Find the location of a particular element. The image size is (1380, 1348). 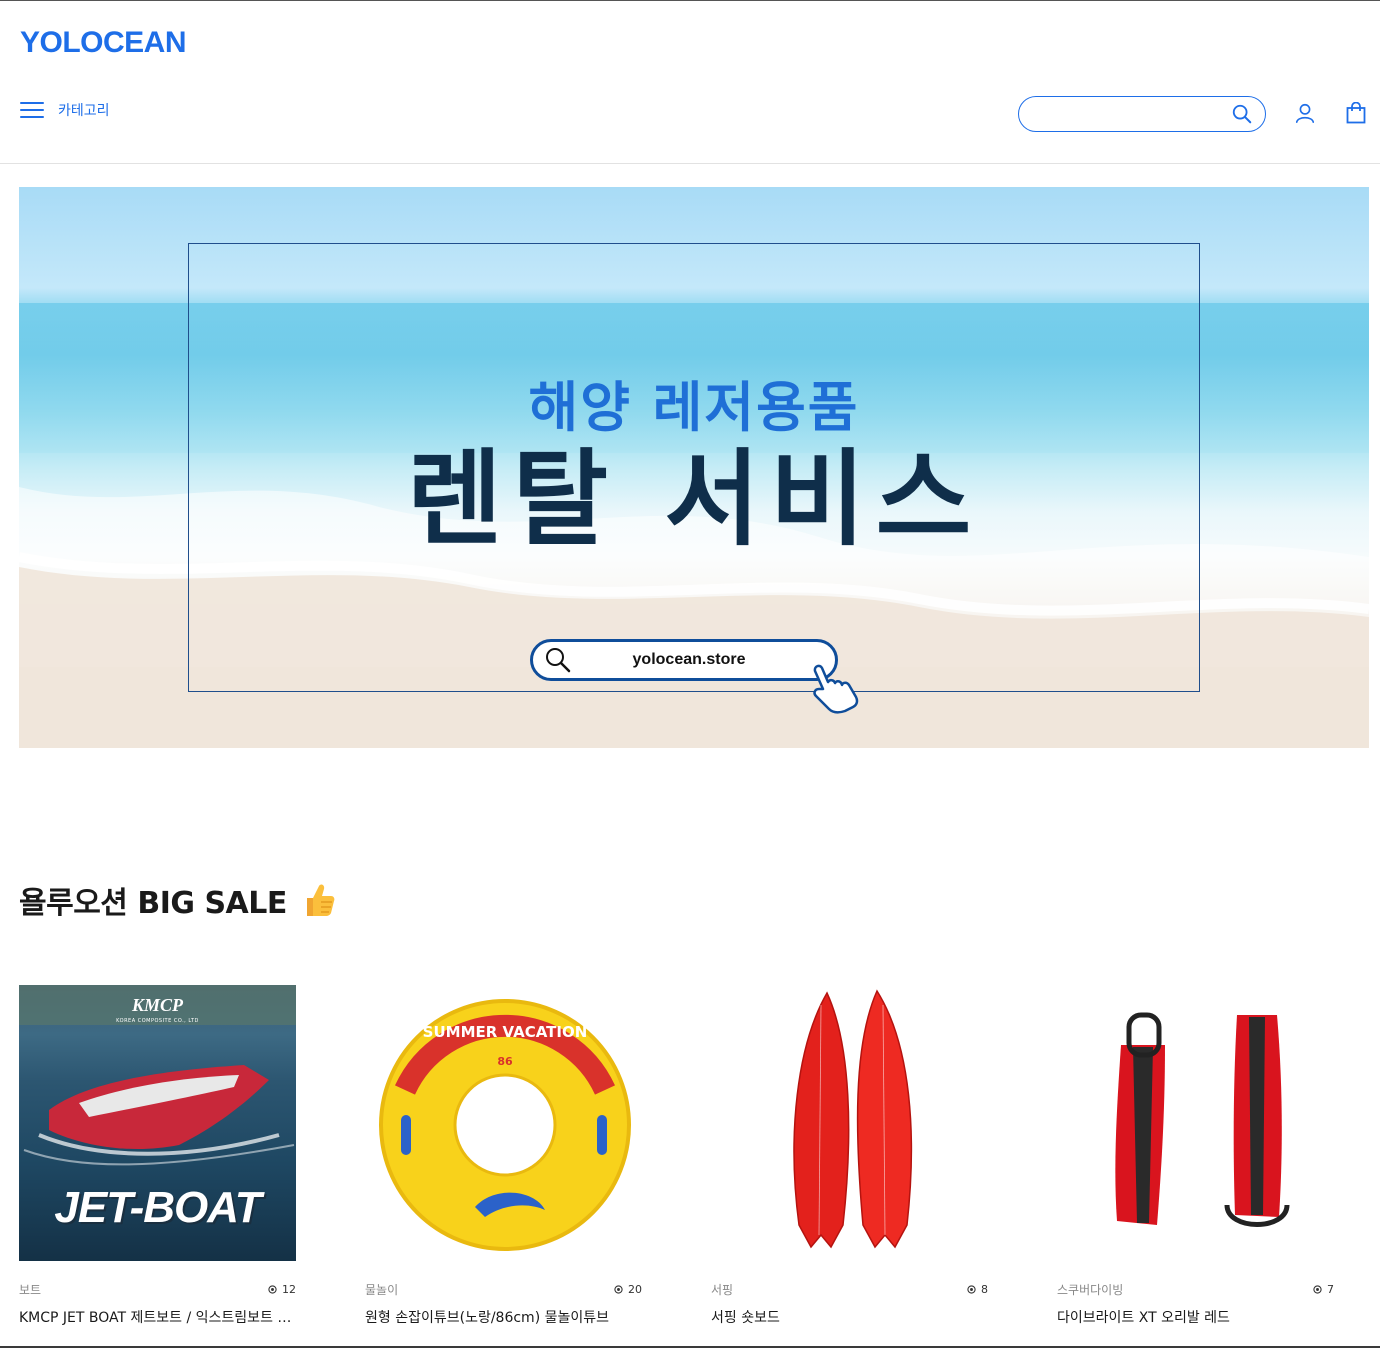

product-card-surfboard: 서핑 8 서핑 숏보드 is located at coordinates (849, 1157).